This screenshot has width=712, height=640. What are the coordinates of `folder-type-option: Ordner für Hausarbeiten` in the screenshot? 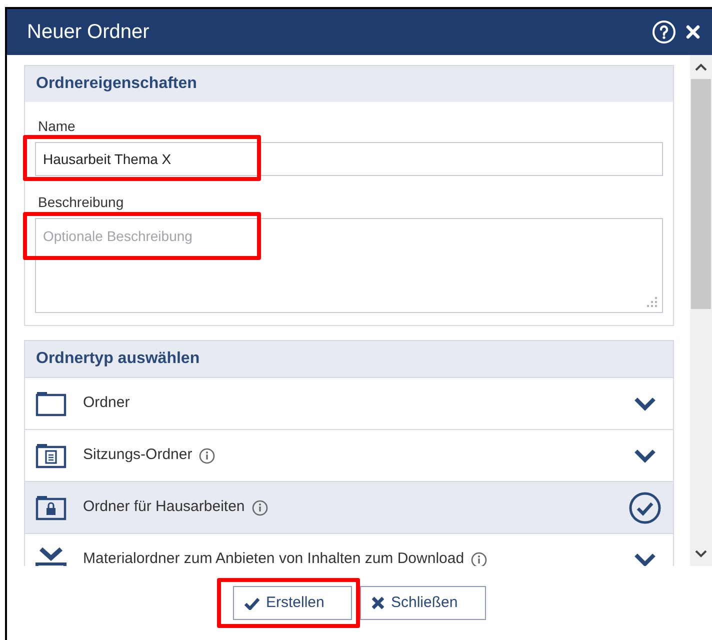 It's located at (349, 507).